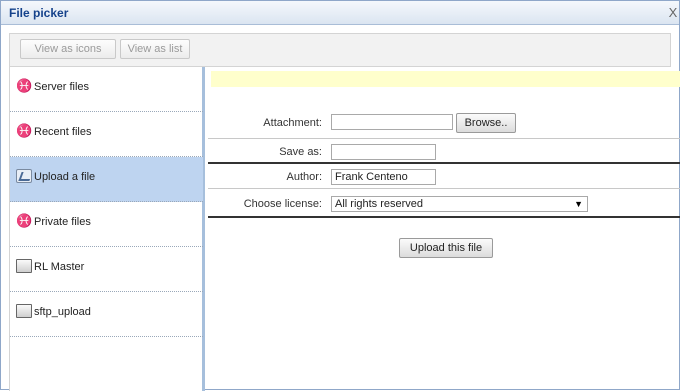 Image resolution: width=680 pixels, height=391 pixels. Describe the element at coordinates (304, 177) in the screenshot. I see `author-label: Author:` at that location.